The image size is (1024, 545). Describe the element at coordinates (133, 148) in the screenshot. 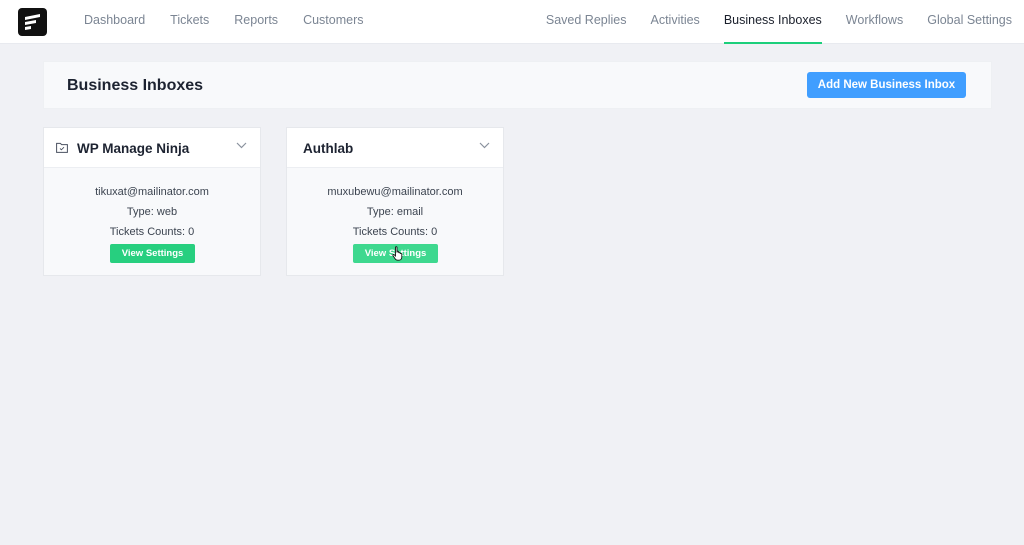

I see `inbox-name: WP Manage Ninja` at that location.